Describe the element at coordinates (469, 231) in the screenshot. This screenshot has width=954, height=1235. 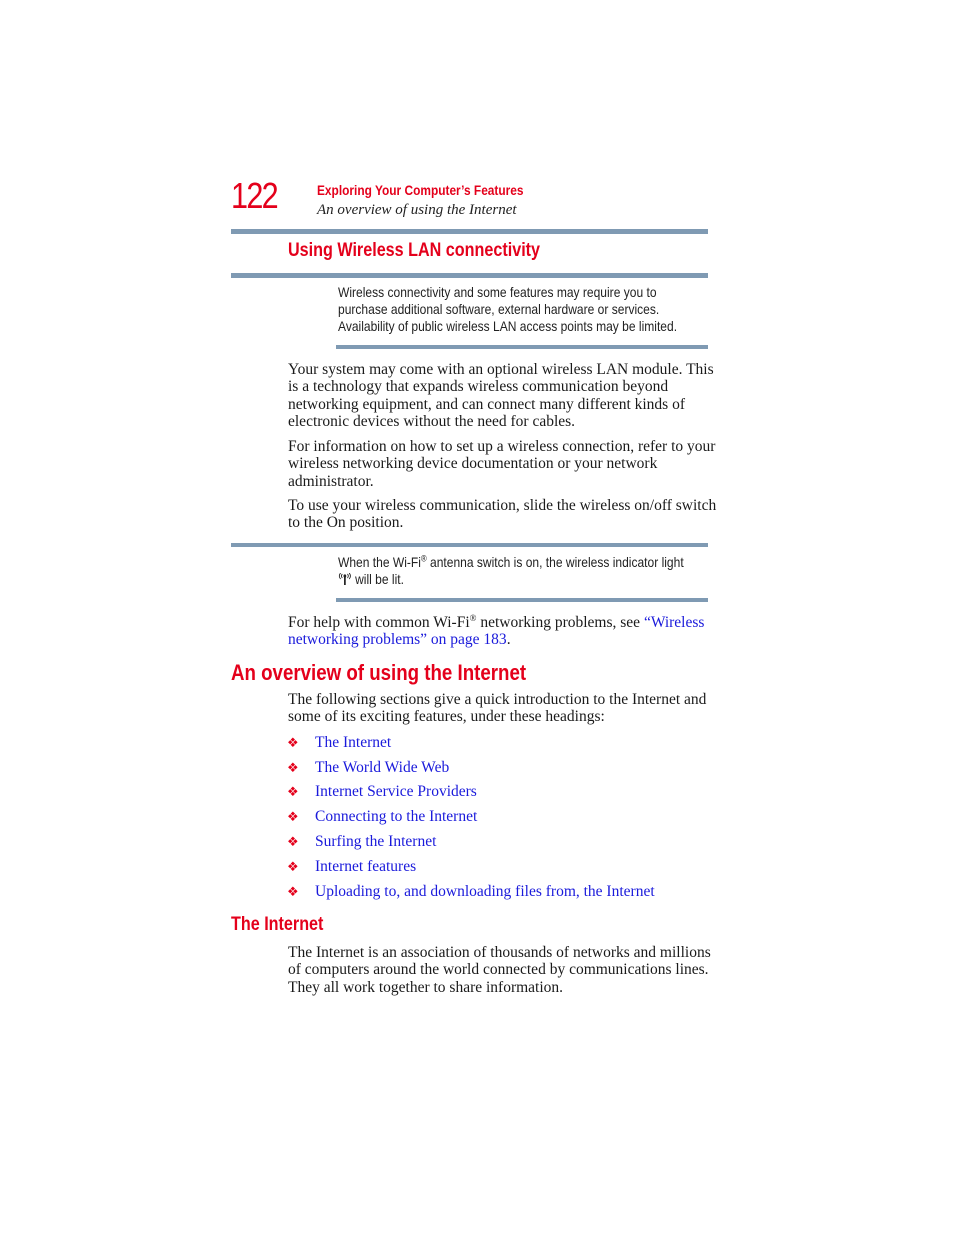
I see `section-rule-top` at that location.